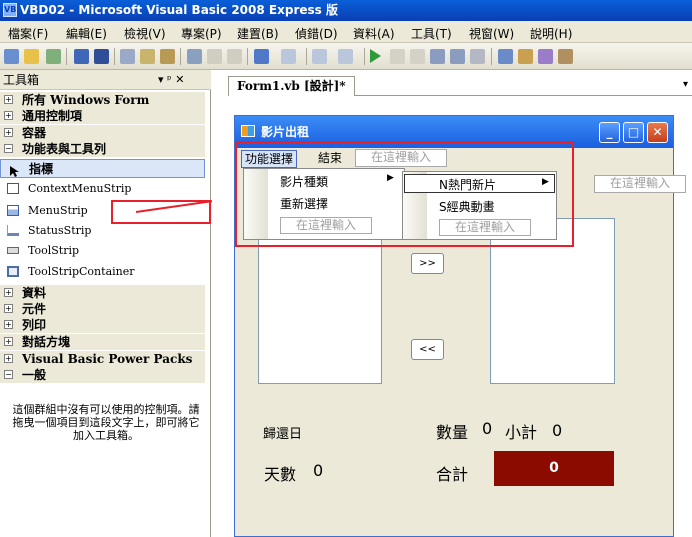 The height and width of the screenshot is (537, 692). What do you see at coordinates (431, 33) in the screenshot?
I see `menu-tools: 工具(T)` at bounding box center [431, 33].